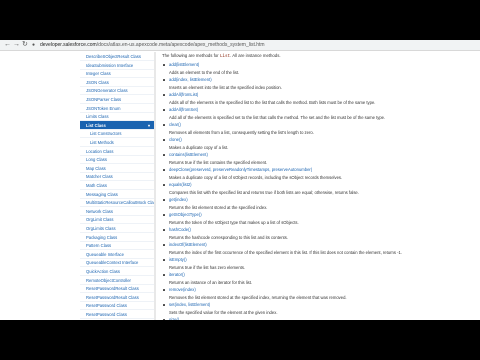 Image resolution: width=480 pixels, height=360 pixels. What do you see at coordinates (25, 45) in the screenshot?
I see `reload-icon: ↻` at bounding box center [25, 45].